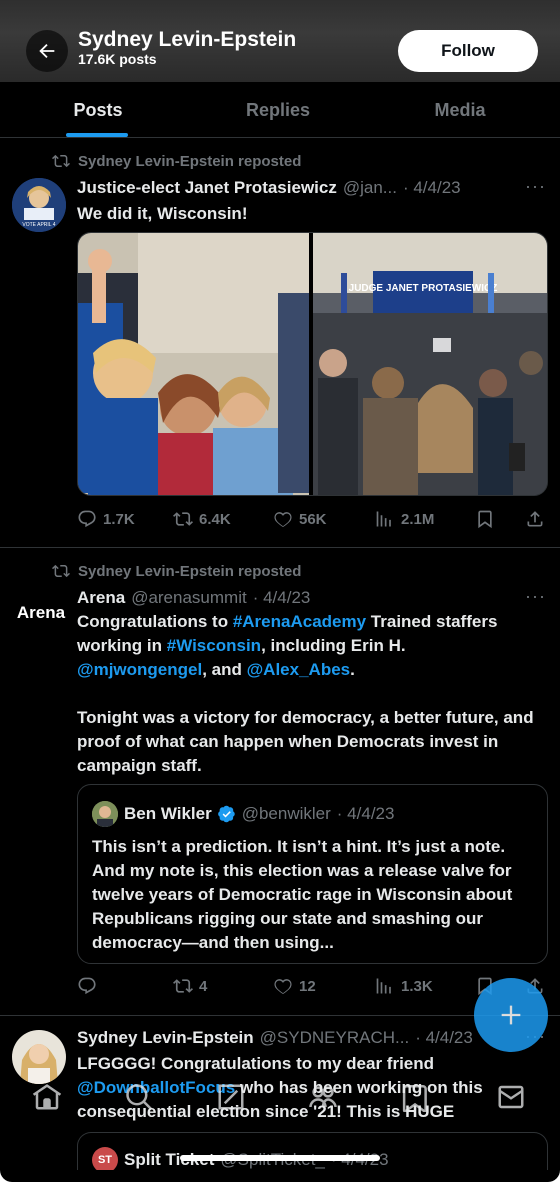  I want to click on quote-avatar, so click(105, 814).